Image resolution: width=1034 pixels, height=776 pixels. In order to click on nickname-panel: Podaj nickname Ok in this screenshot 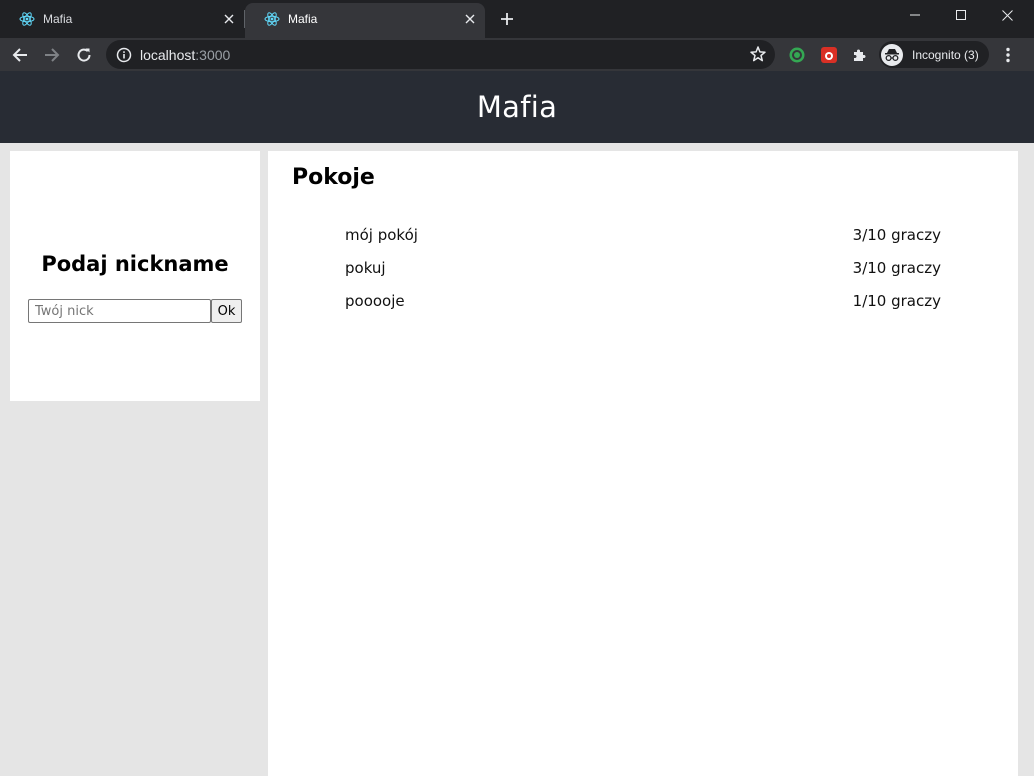, I will do `click(135, 276)`.